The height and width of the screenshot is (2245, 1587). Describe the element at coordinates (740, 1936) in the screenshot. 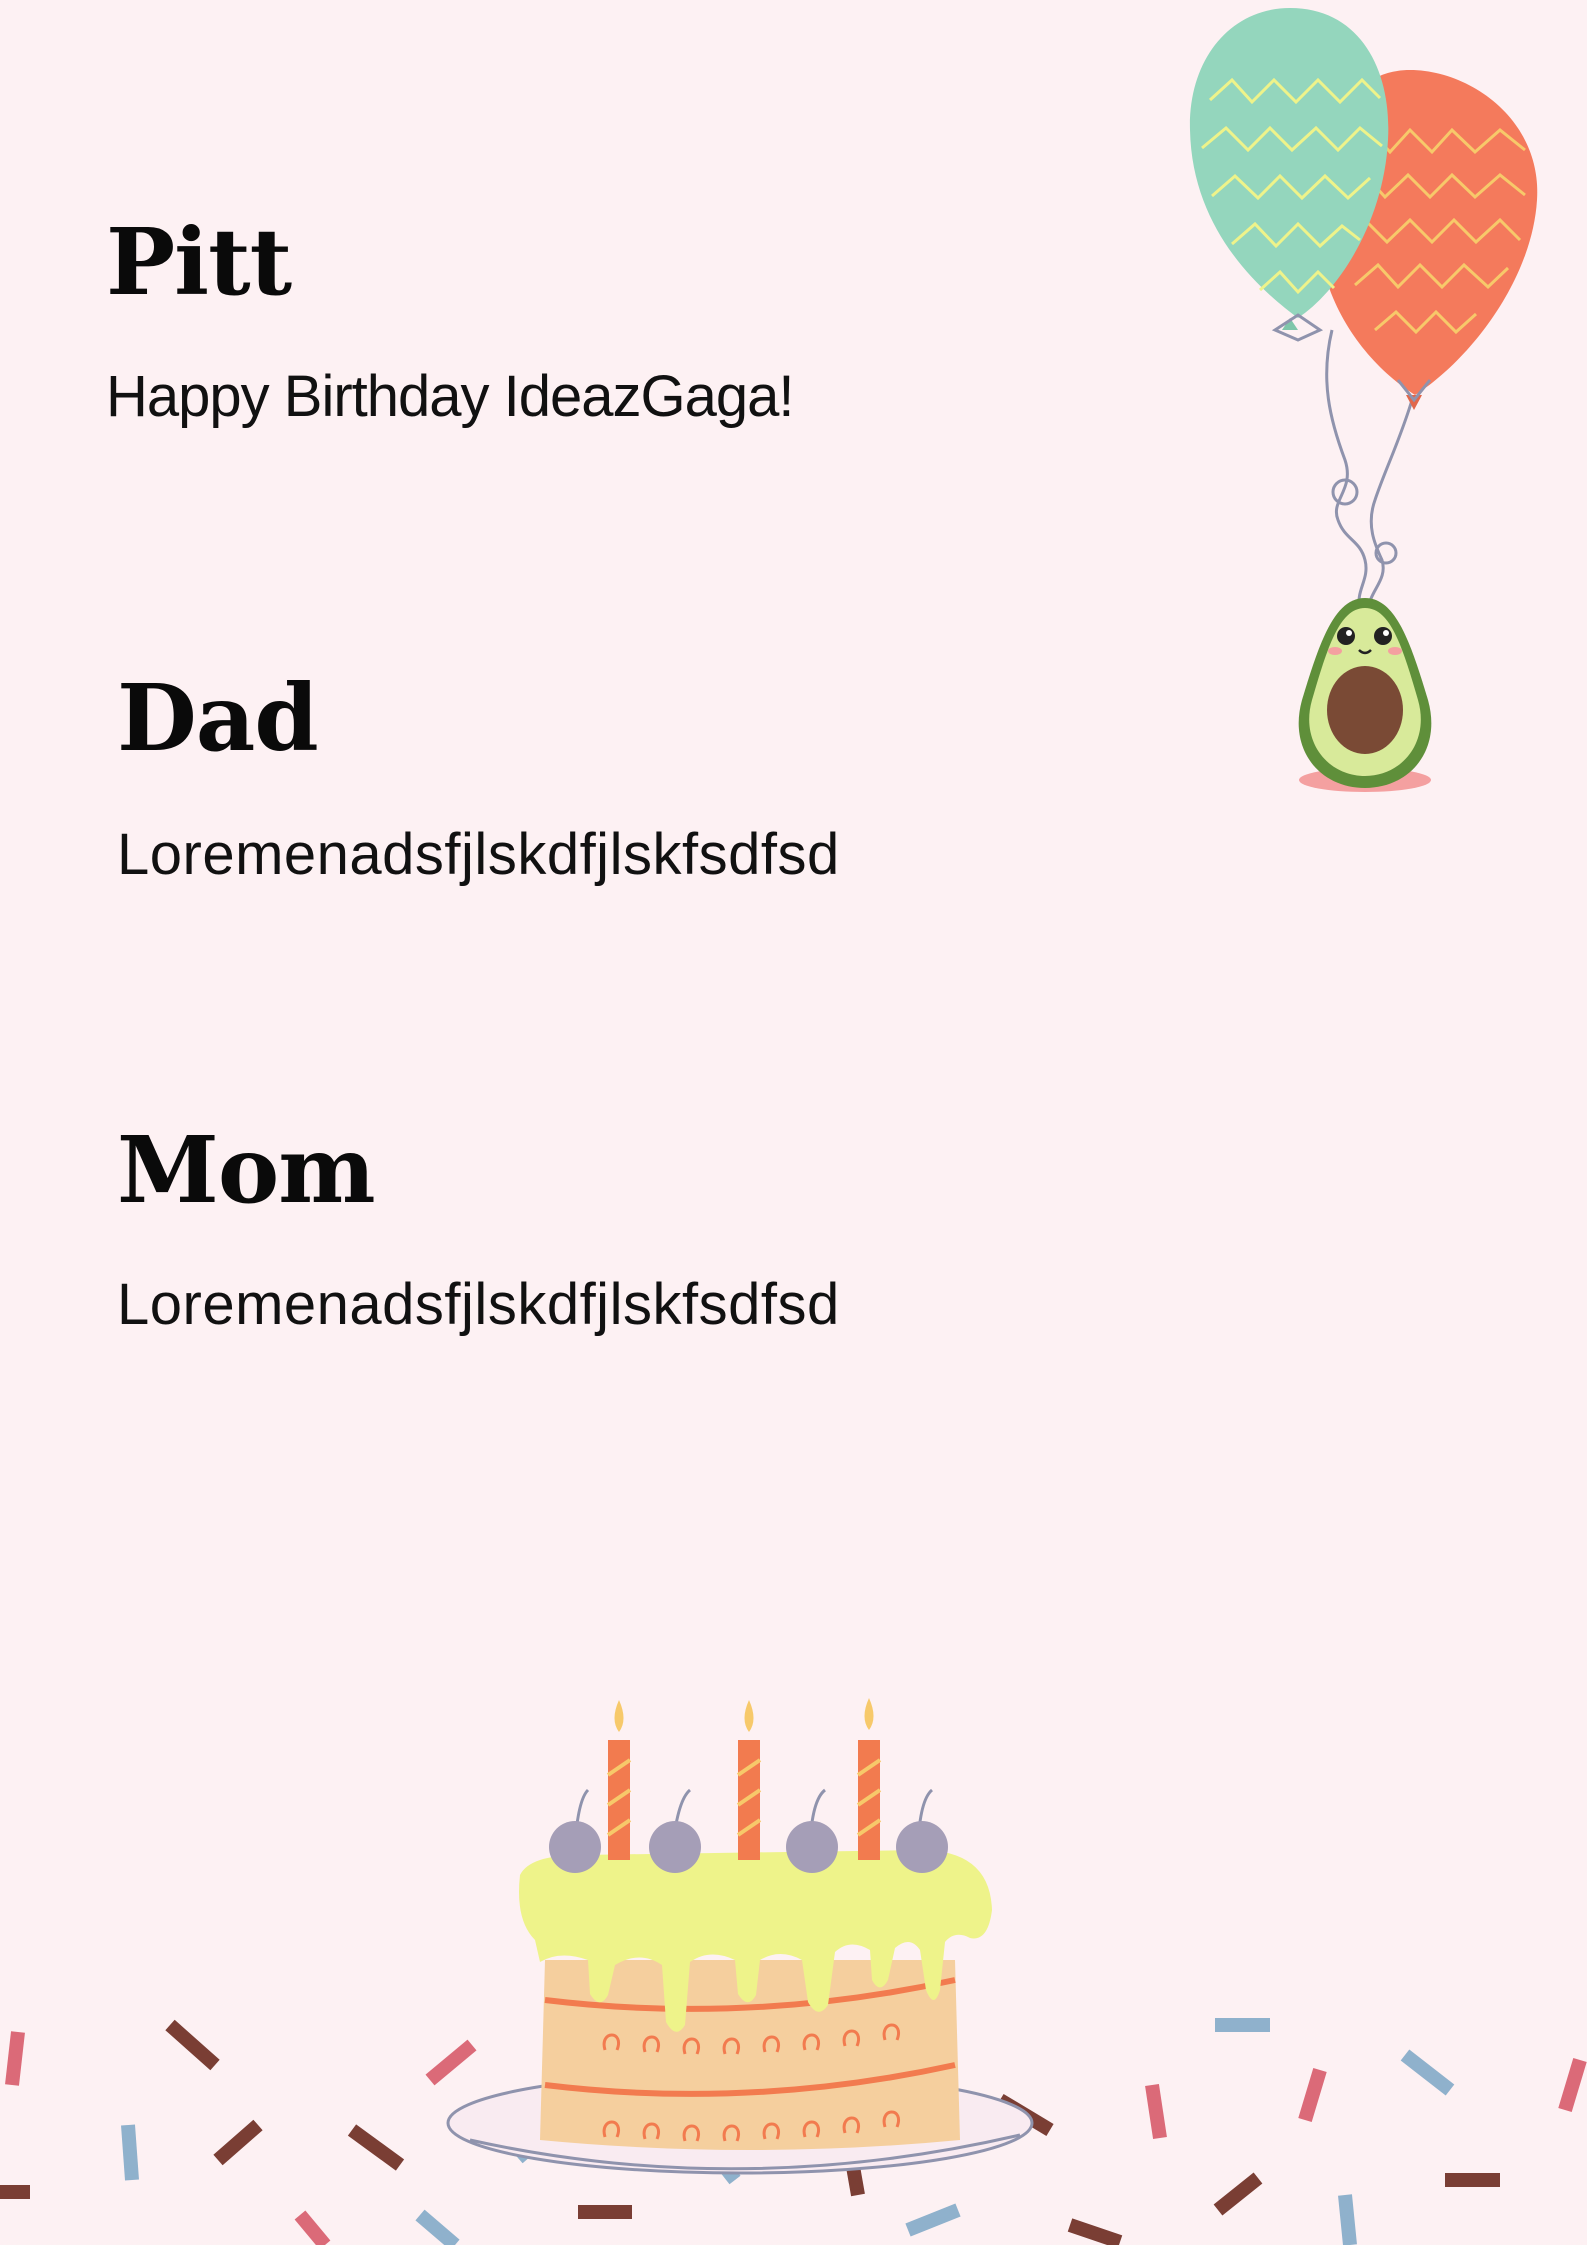

I see `birthday-cake-icon` at that location.